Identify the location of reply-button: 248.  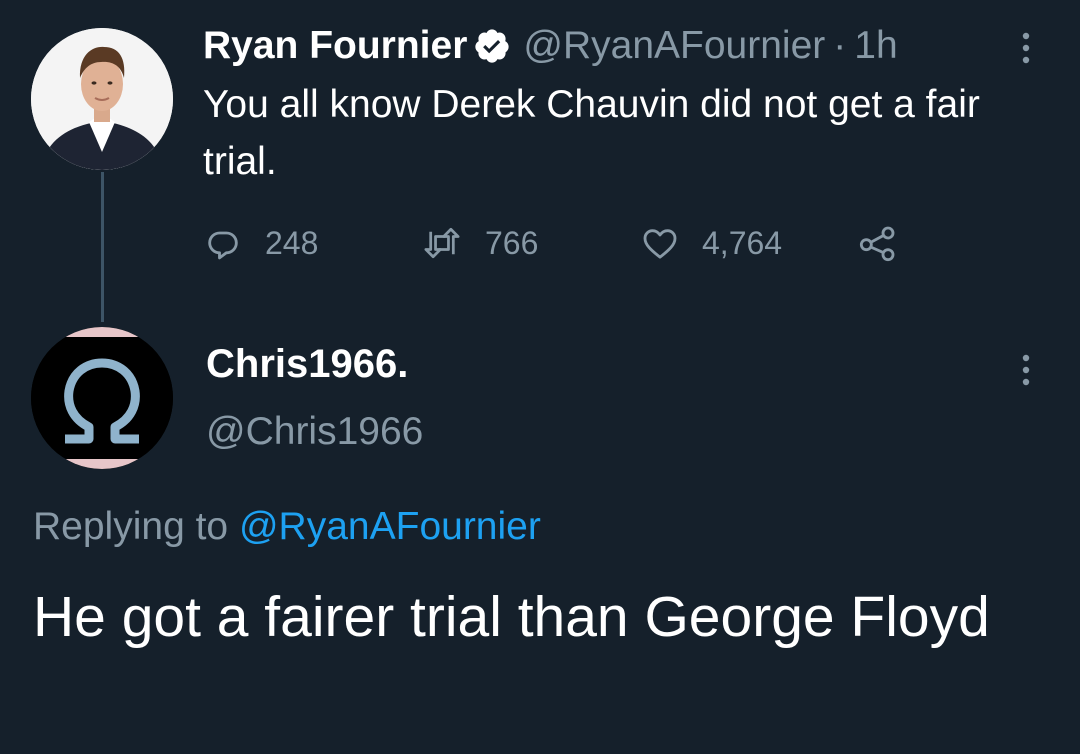
(260, 243).